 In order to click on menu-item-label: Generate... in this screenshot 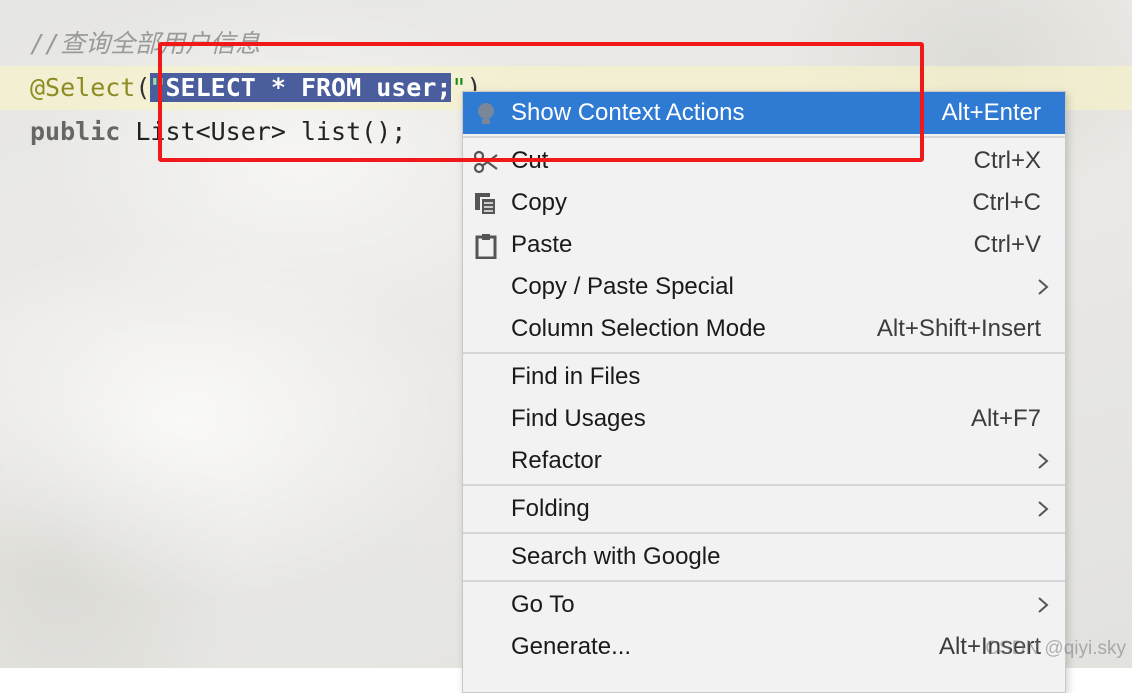, I will do `click(571, 646)`.